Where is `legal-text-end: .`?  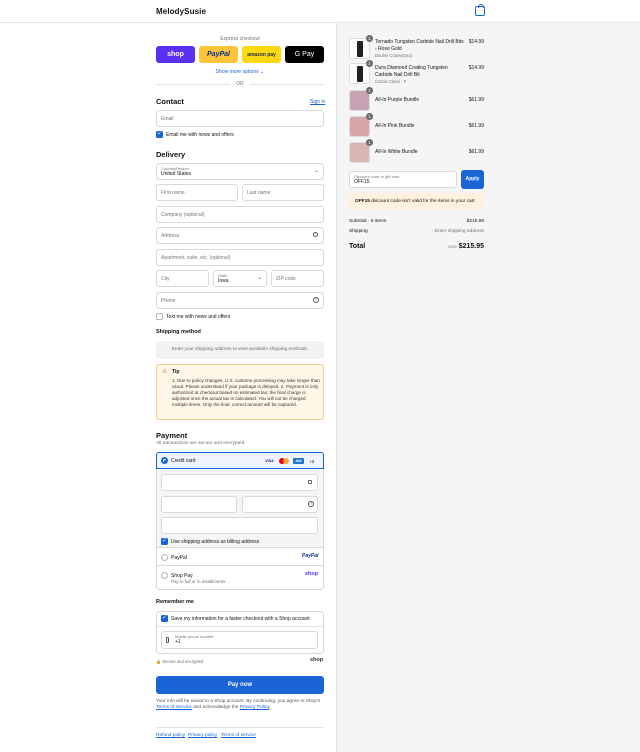 legal-text-end: . is located at coordinates (270, 708).